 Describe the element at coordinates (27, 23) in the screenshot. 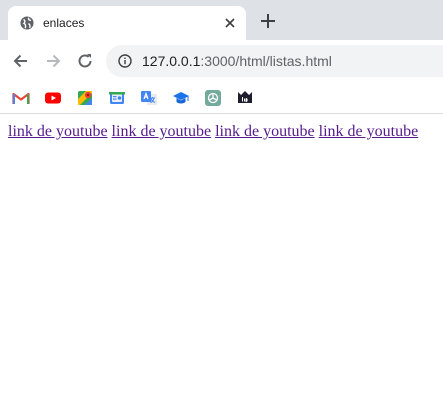

I see `globe-icon` at that location.